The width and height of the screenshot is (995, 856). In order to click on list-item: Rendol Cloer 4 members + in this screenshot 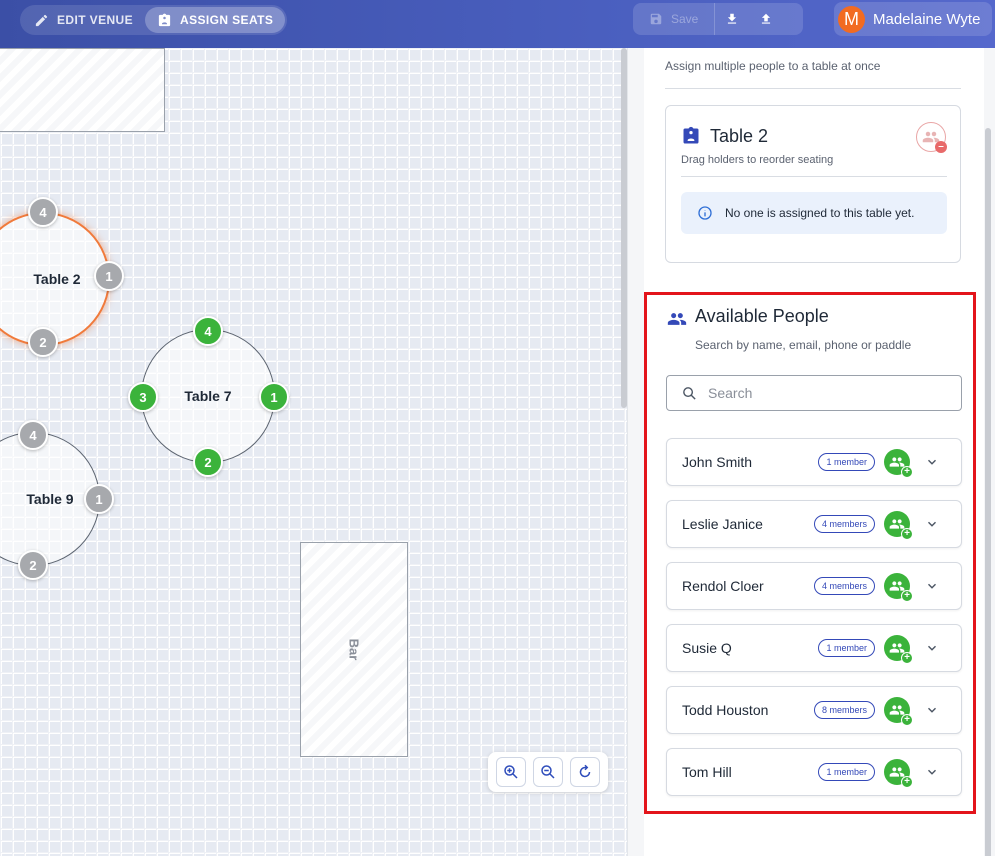, I will do `click(814, 586)`.